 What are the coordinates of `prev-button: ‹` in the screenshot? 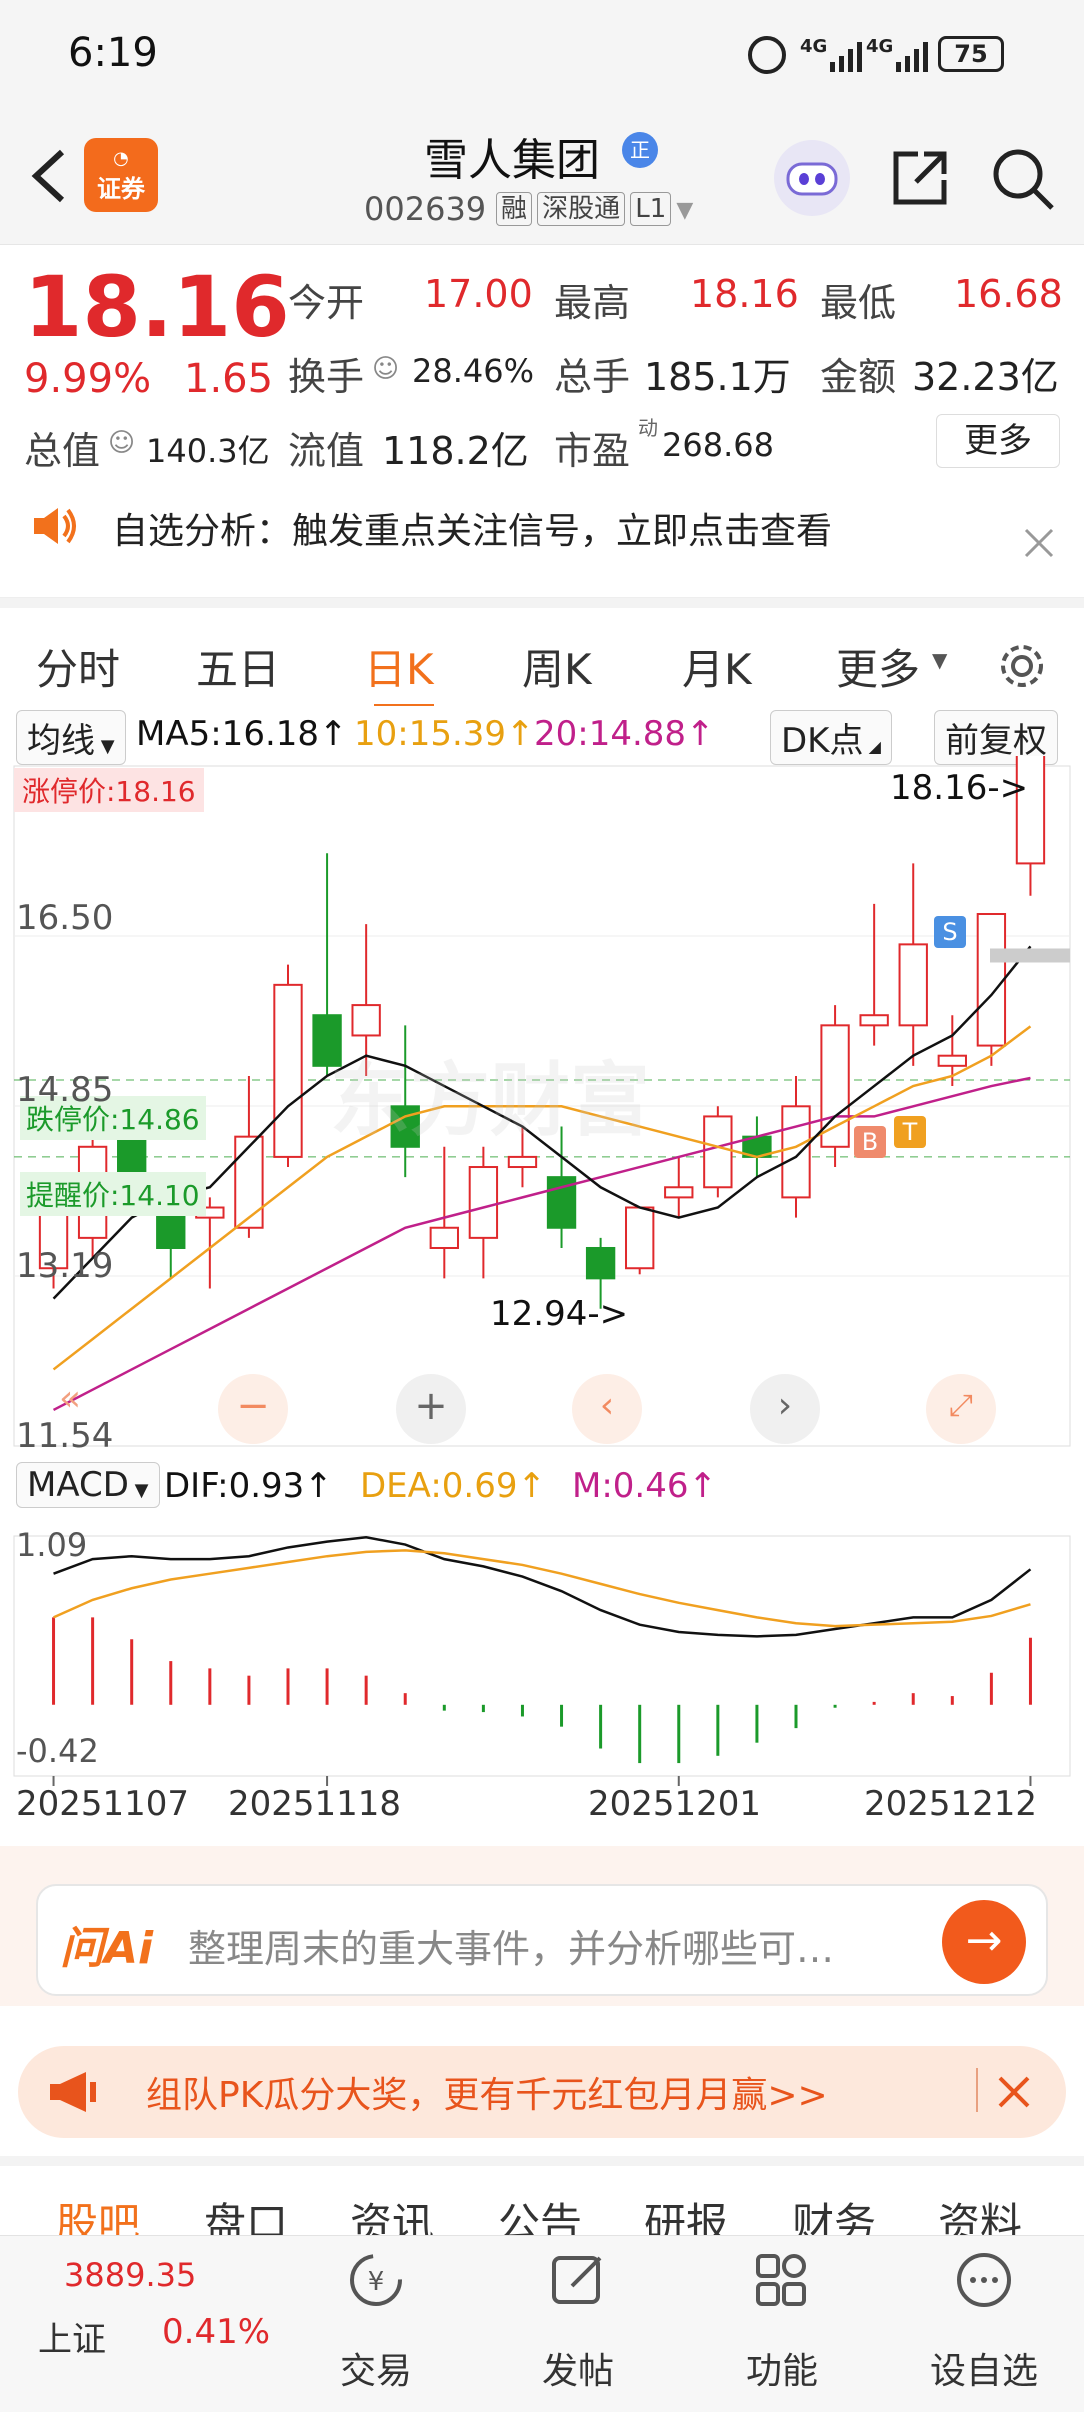 It's located at (607, 1409).